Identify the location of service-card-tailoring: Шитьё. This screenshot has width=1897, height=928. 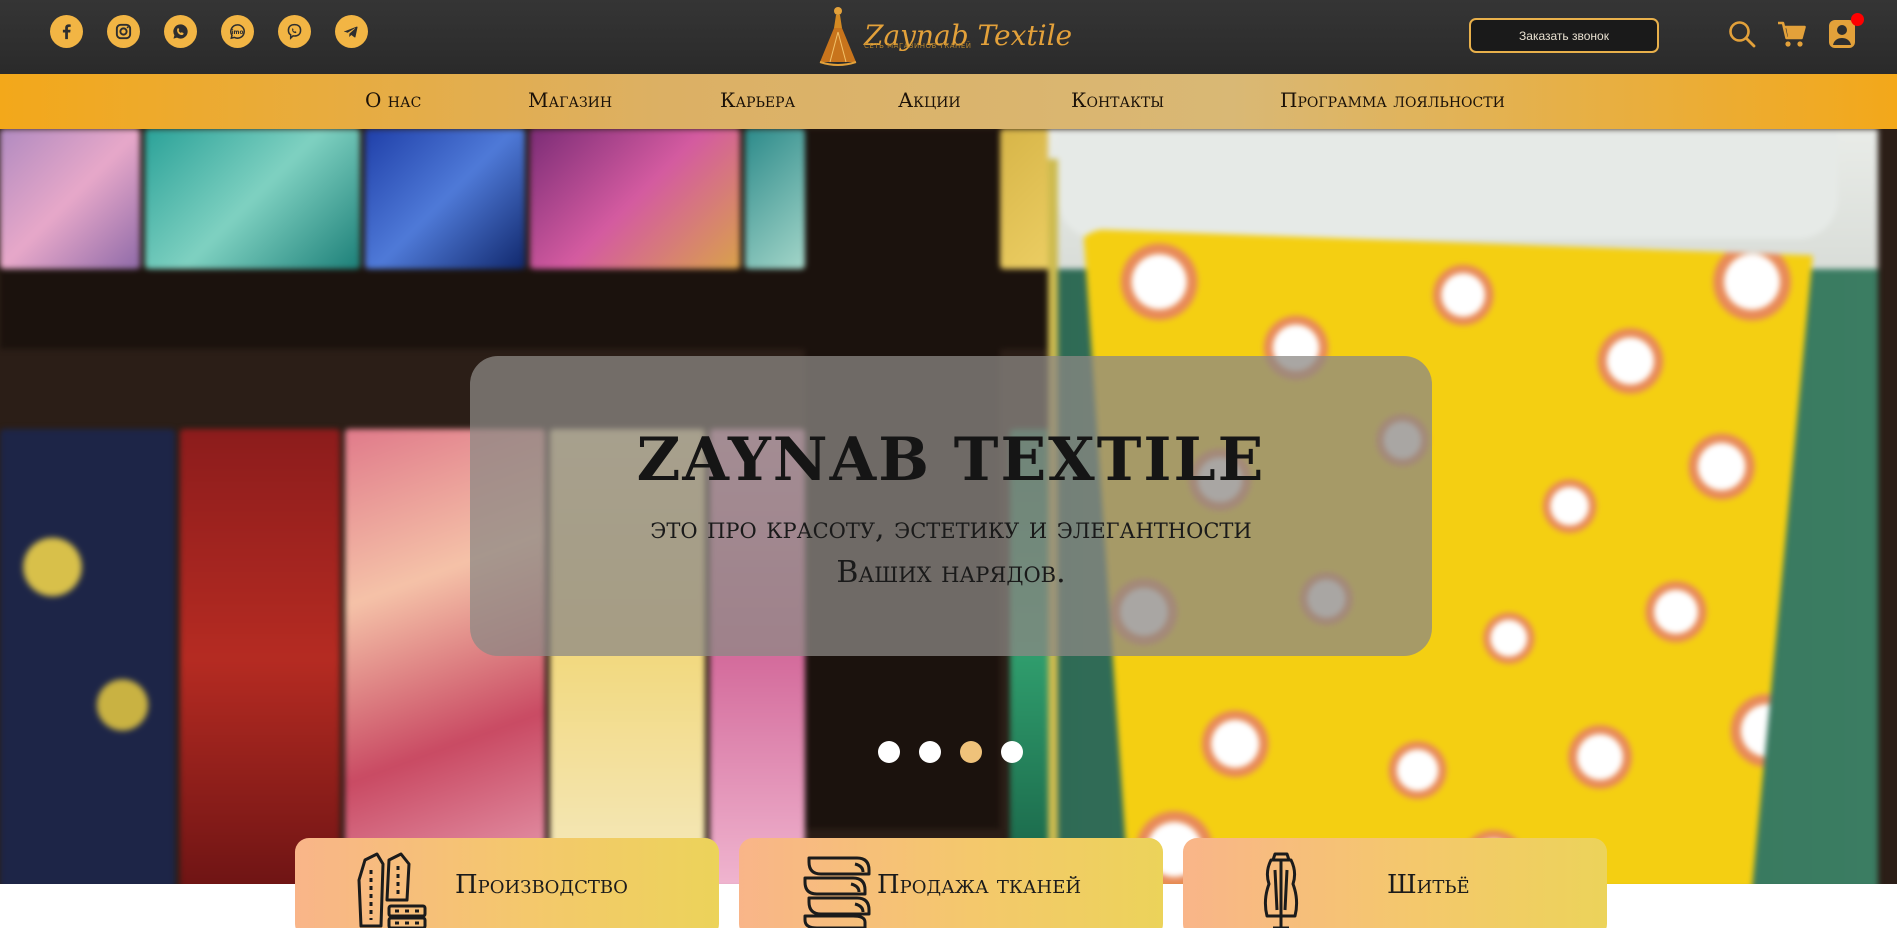
(1395, 883).